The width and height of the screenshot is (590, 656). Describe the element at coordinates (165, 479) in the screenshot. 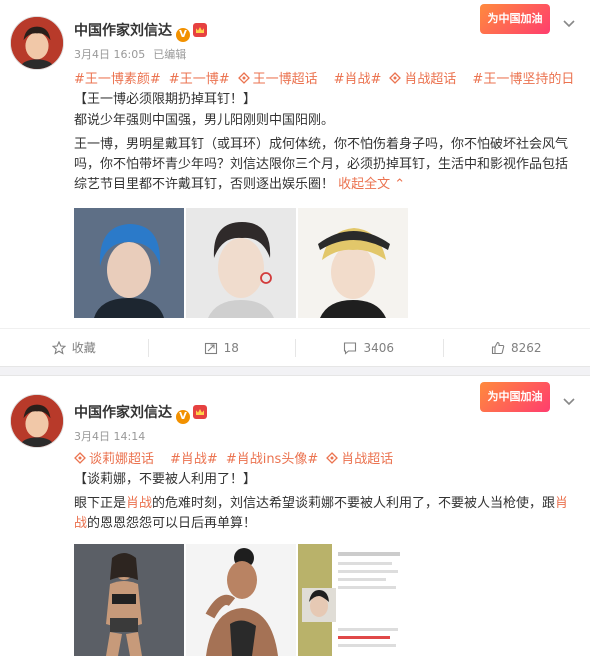

I see `post-title: 【谈莉娜，不要被人利用了！】` at that location.